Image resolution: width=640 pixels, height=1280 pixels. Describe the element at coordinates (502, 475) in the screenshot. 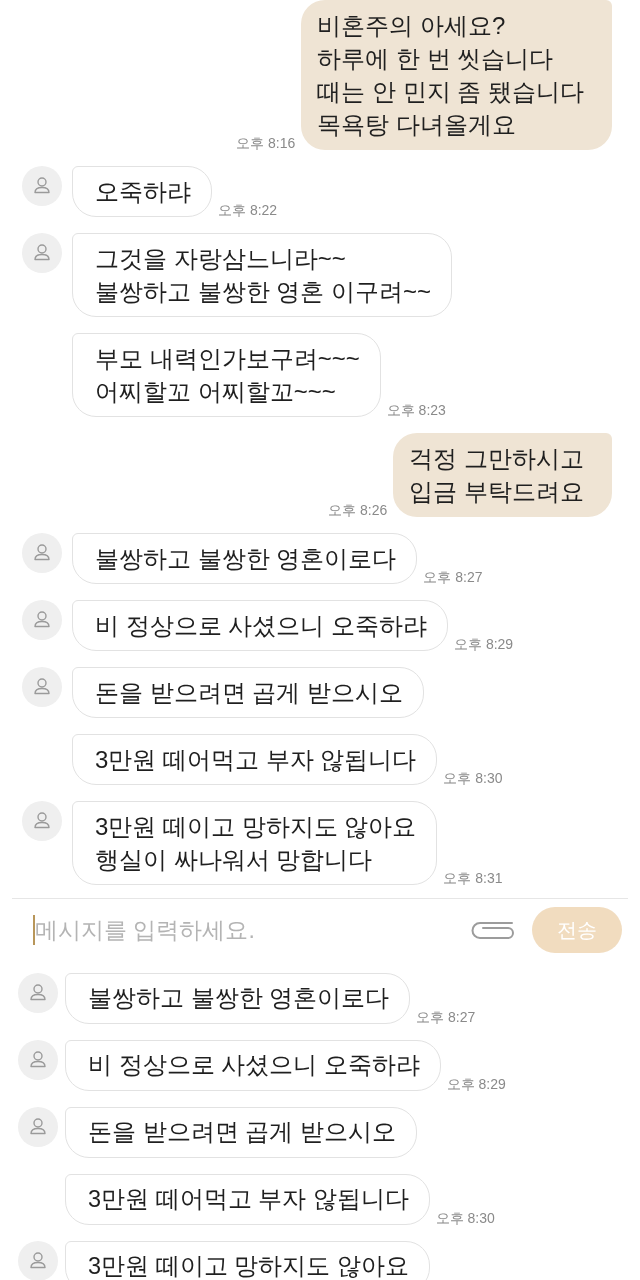

I see `chat-message: 걱정 그만하시고 입금 부탁드려요` at that location.